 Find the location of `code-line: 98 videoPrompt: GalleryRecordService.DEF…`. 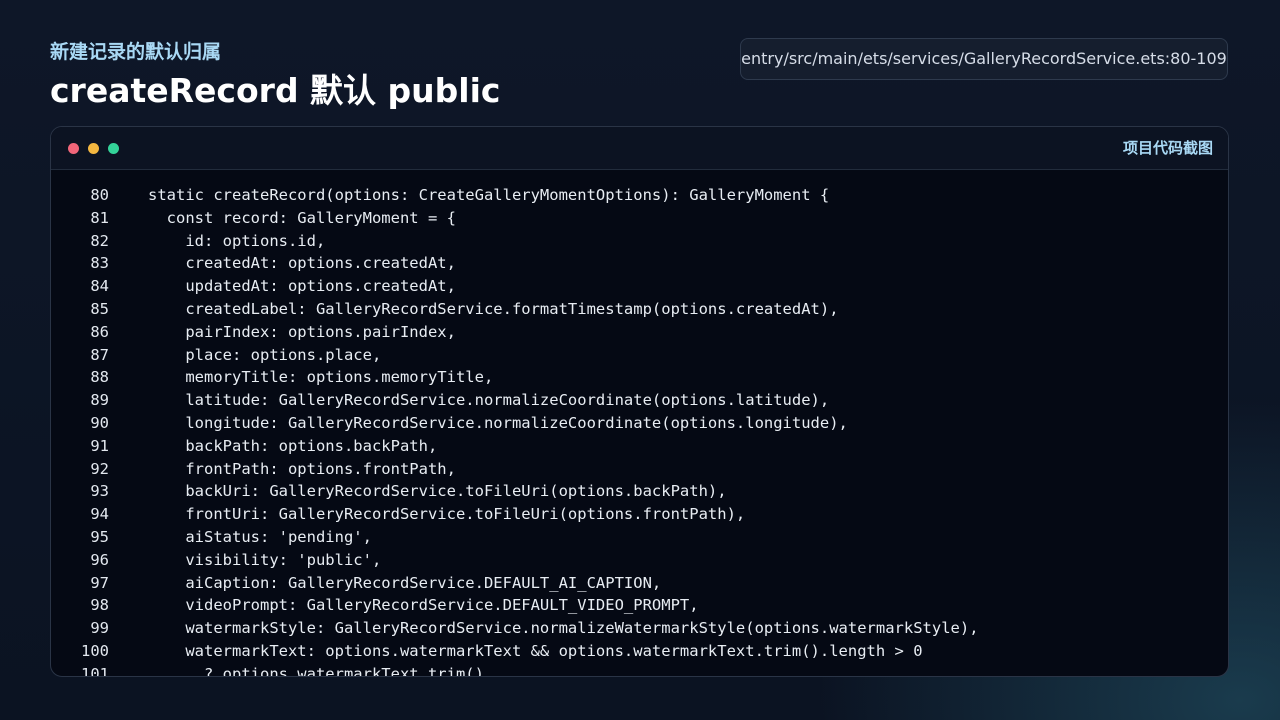

code-line: 98 videoPrompt: GalleryRecordService.DEF… is located at coordinates (639, 605).